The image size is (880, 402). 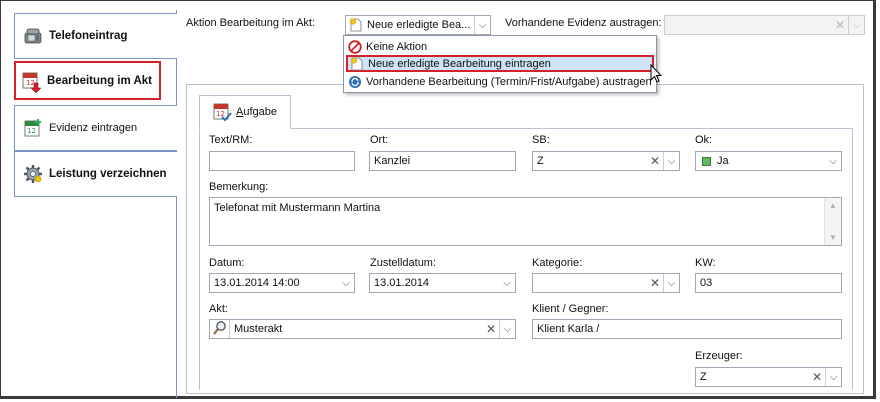 I want to click on zustelldatum-label: Zustelldatum:, so click(x=403, y=263).